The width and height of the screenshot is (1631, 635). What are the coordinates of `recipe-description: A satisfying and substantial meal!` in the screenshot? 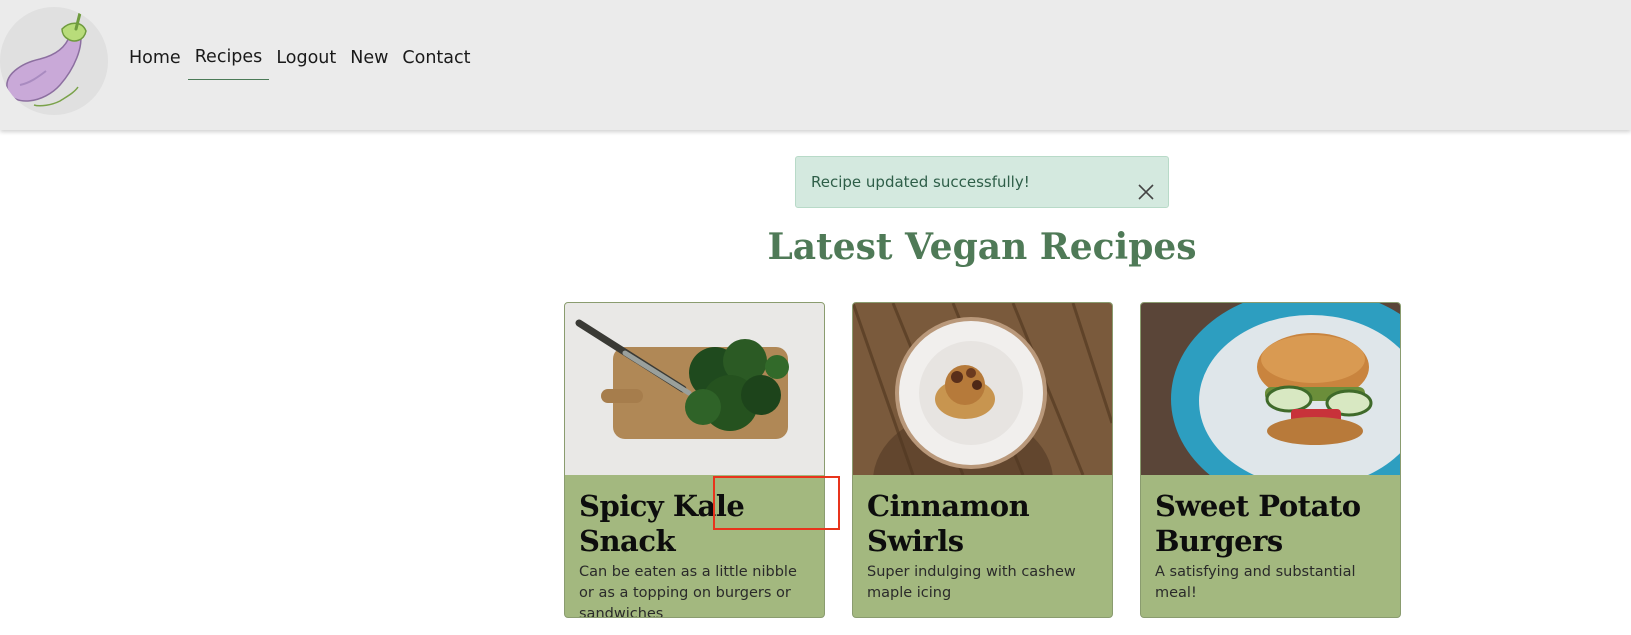 It's located at (1255, 582).